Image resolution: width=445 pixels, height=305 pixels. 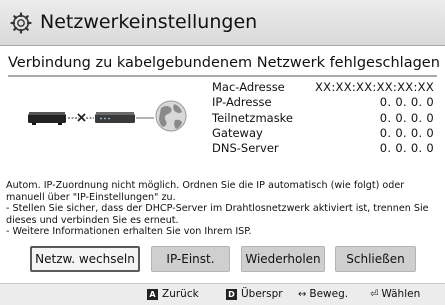 I want to click on hint-move: ↔ Beweg., so click(x=323, y=294).